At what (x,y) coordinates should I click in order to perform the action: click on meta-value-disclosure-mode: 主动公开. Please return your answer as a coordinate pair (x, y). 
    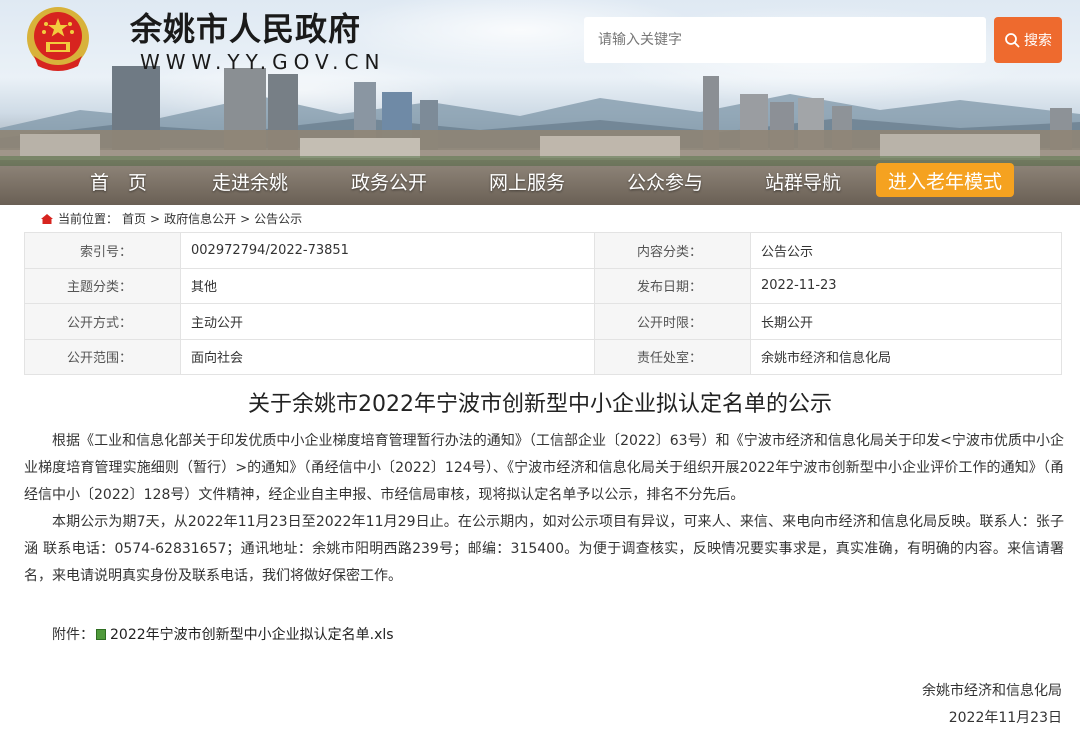
    Looking at the image, I should click on (387, 321).